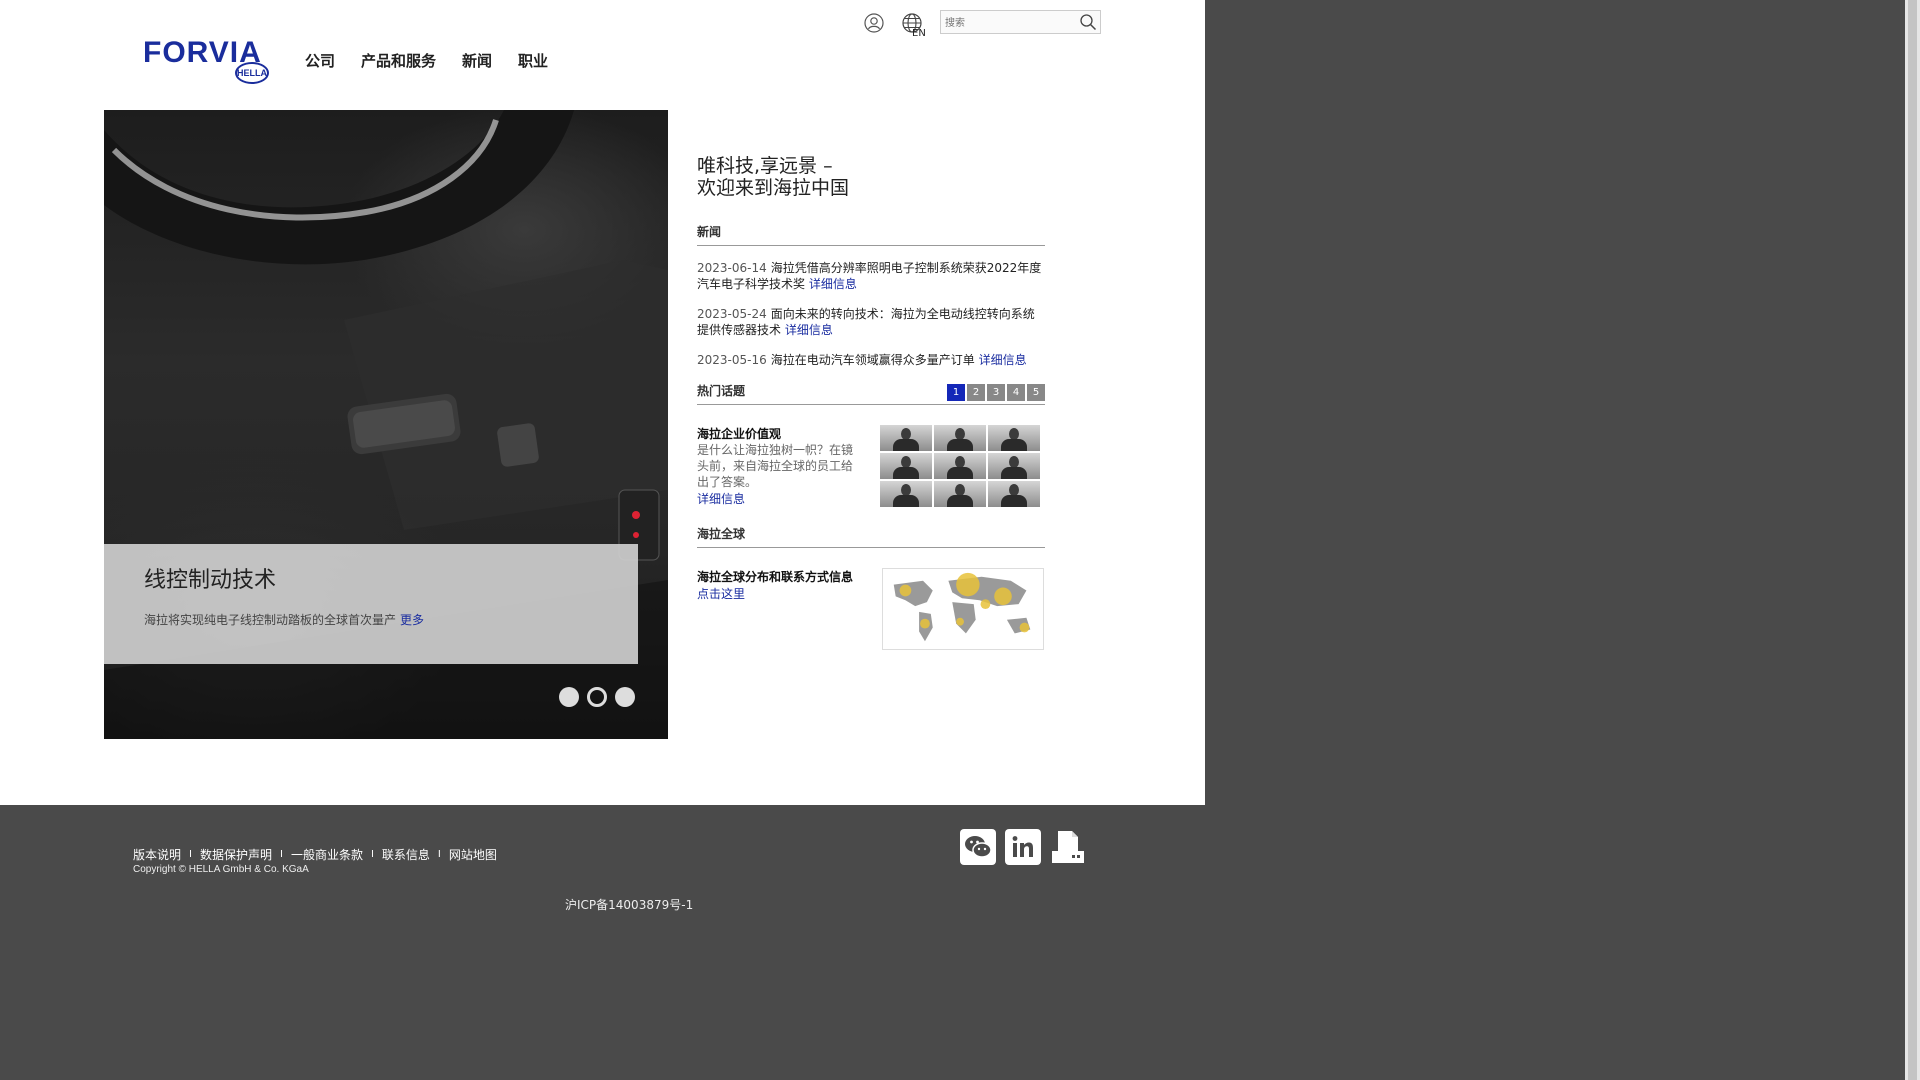  What do you see at coordinates (157, 854) in the screenshot?
I see `footer-link-imprint: 版本说明` at bounding box center [157, 854].